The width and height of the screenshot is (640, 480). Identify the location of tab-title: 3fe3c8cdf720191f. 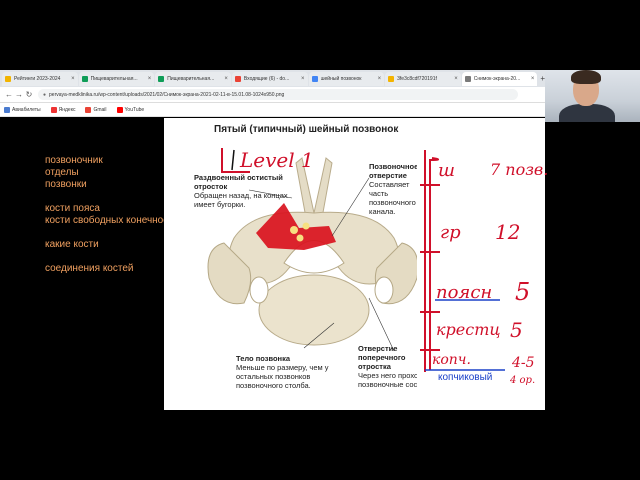
(417, 78).